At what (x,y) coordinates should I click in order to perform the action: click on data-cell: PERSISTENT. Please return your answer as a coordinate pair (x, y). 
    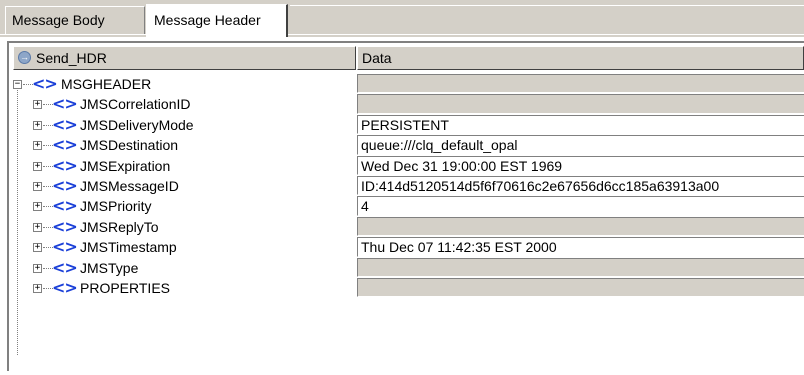
    Looking at the image, I should click on (580, 124).